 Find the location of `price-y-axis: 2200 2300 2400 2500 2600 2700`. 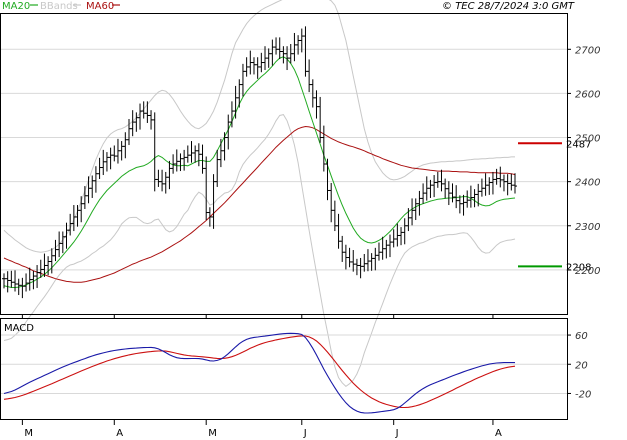

price-y-axis: 2200 2300 2400 2500 2600 2700 is located at coordinates (583, 161).